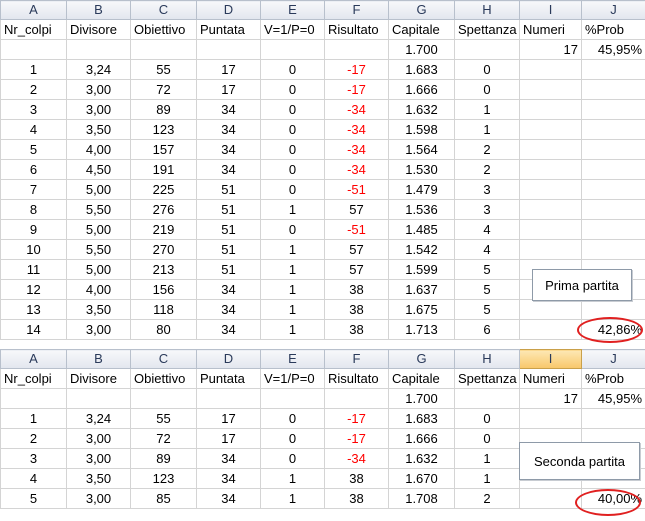 The width and height of the screenshot is (645, 521). Describe the element at coordinates (98, 10) in the screenshot. I see `column-header-b: B` at that location.